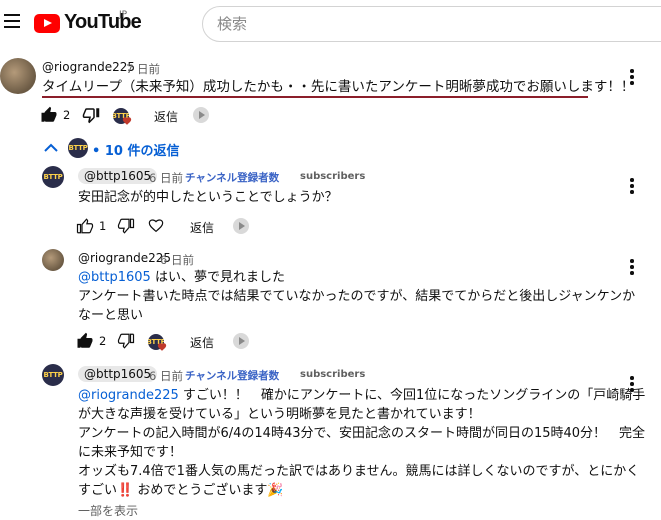 This screenshot has height=520, width=661. What do you see at coordinates (114, 277) in the screenshot?
I see `mention-link: @bttp1605` at bounding box center [114, 277].